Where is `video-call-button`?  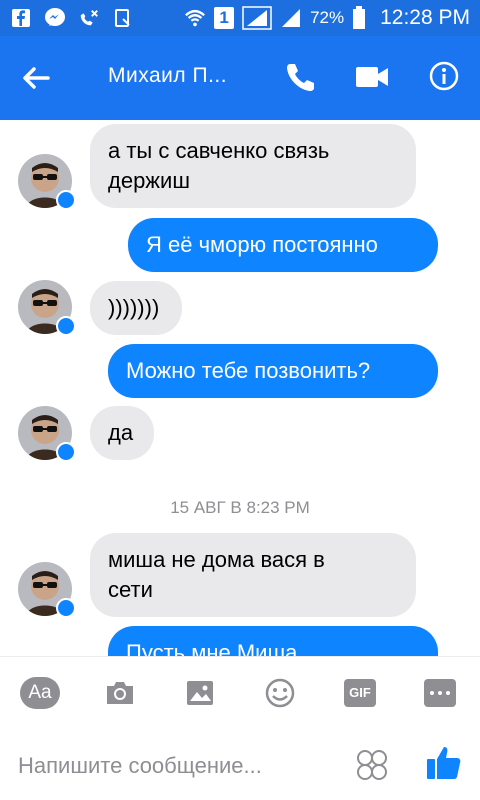 video-call-button is located at coordinates (372, 77).